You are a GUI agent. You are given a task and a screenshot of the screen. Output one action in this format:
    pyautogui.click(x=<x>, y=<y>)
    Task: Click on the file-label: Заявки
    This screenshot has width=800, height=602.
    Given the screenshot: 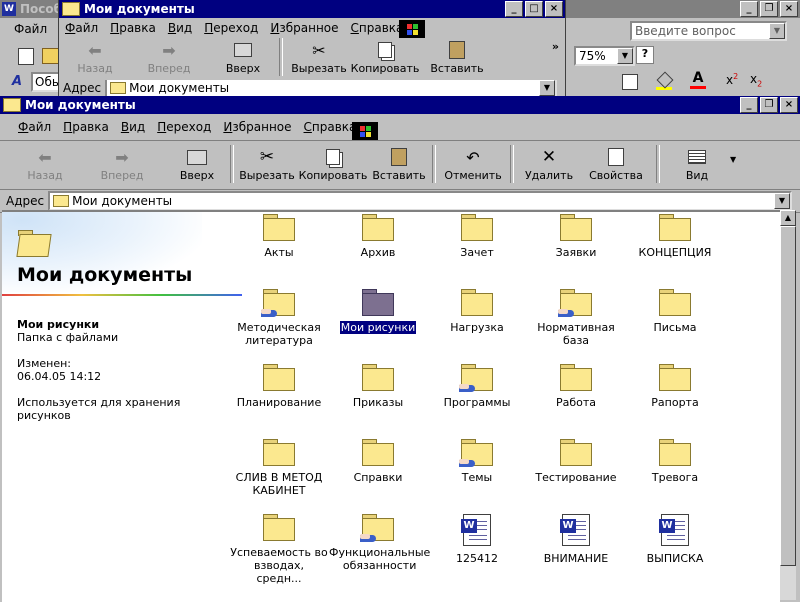 What is the action you would take?
    pyautogui.click(x=576, y=252)
    